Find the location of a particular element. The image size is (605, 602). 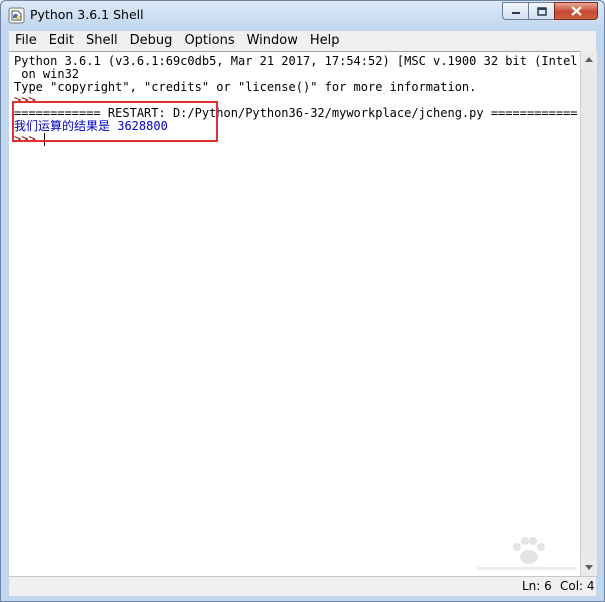

menu-edit: Edit is located at coordinates (61, 41).